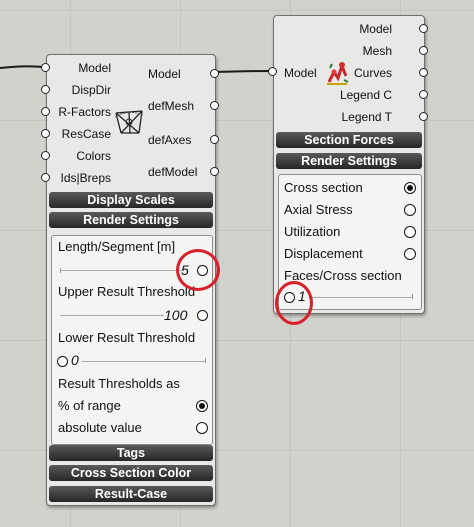 This screenshot has width=474, height=527. Describe the element at coordinates (410, 188) in the screenshot. I see `option-cross-section-radio` at that location.